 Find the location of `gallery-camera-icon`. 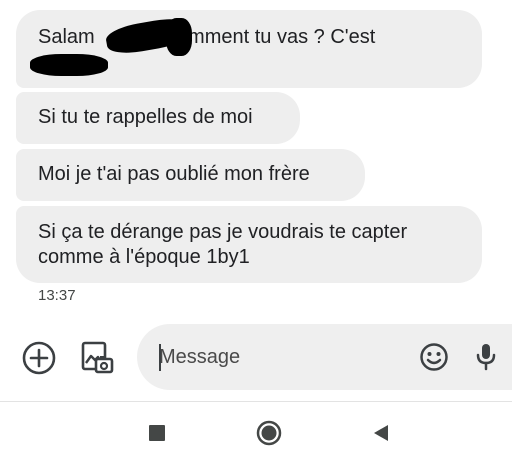

gallery-camera-icon is located at coordinates (97, 357).